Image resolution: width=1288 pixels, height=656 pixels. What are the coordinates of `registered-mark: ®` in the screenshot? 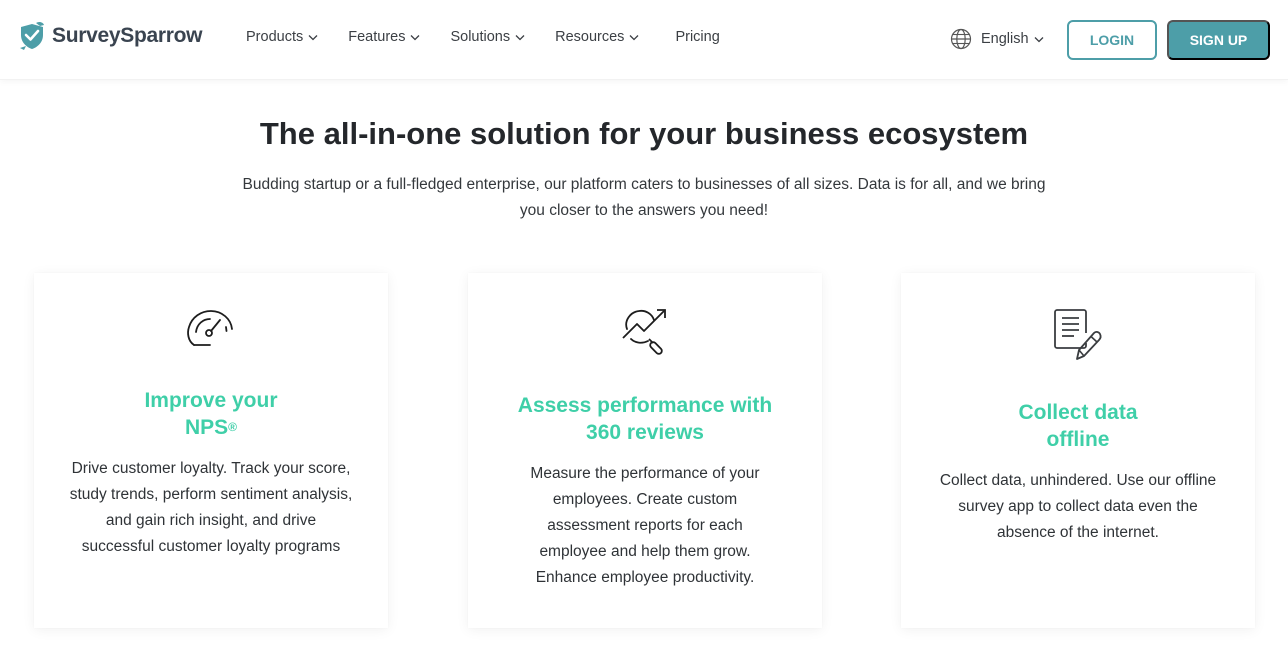 It's located at (233, 427).